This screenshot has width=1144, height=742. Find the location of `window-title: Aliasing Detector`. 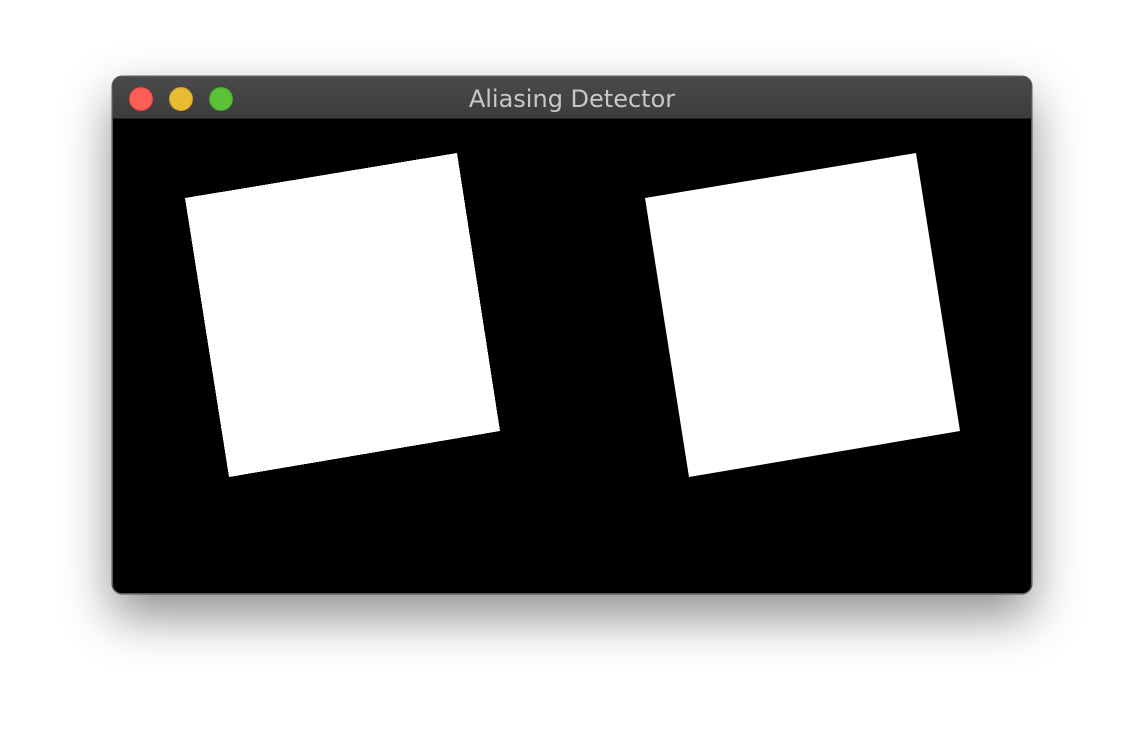

window-title: Aliasing Detector is located at coordinates (572, 99).